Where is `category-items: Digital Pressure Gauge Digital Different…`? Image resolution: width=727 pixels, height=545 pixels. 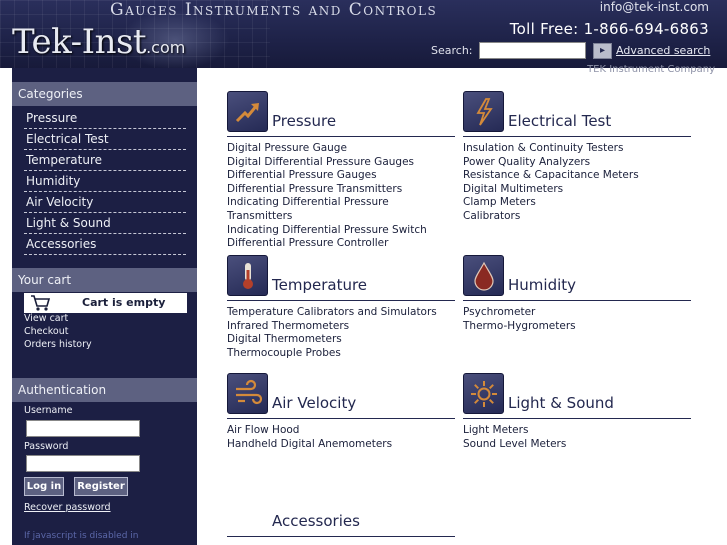
category-items: Digital Pressure Gauge Digital Different… is located at coordinates (341, 196).